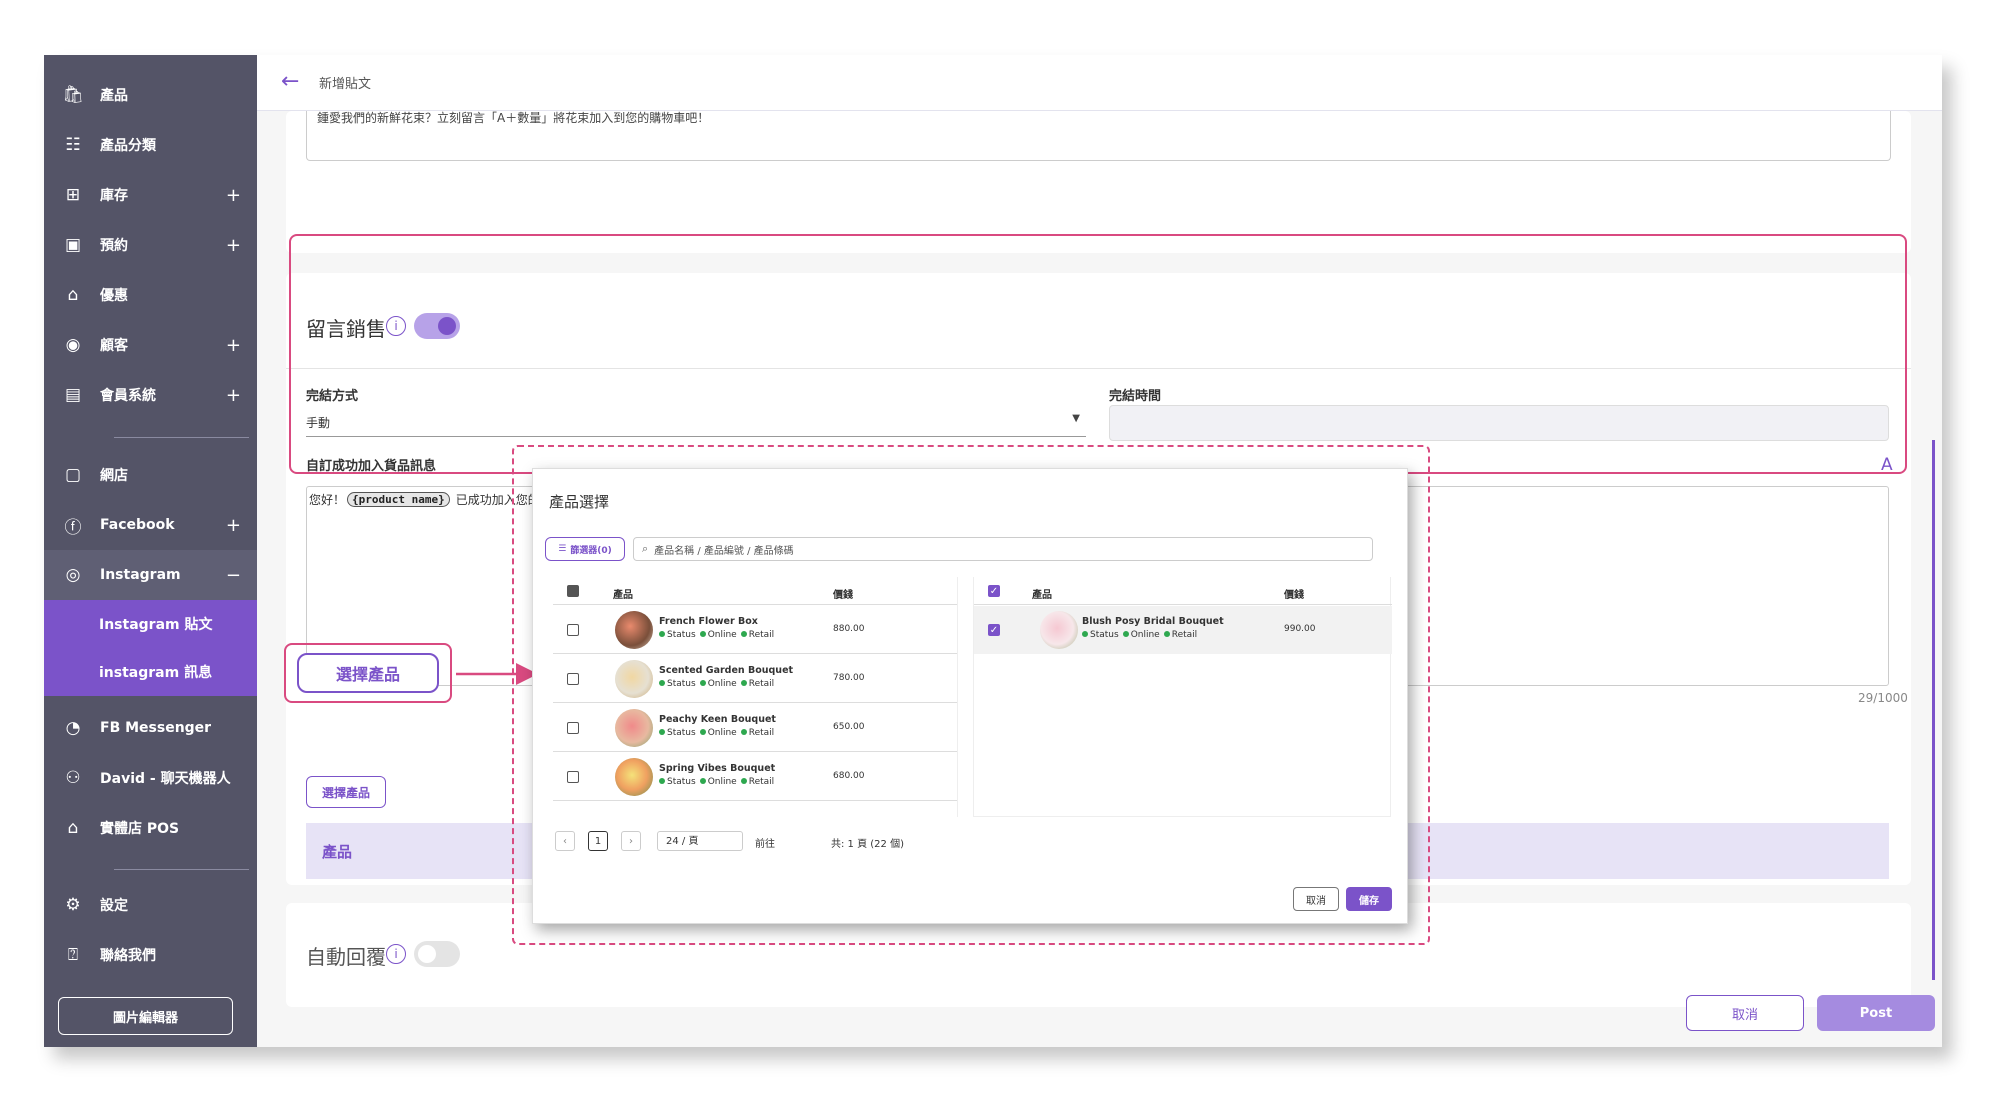 This screenshot has width=1999, height=1114. Describe the element at coordinates (631, 841) in the screenshot. I see `next-page-button: ›` at that location.